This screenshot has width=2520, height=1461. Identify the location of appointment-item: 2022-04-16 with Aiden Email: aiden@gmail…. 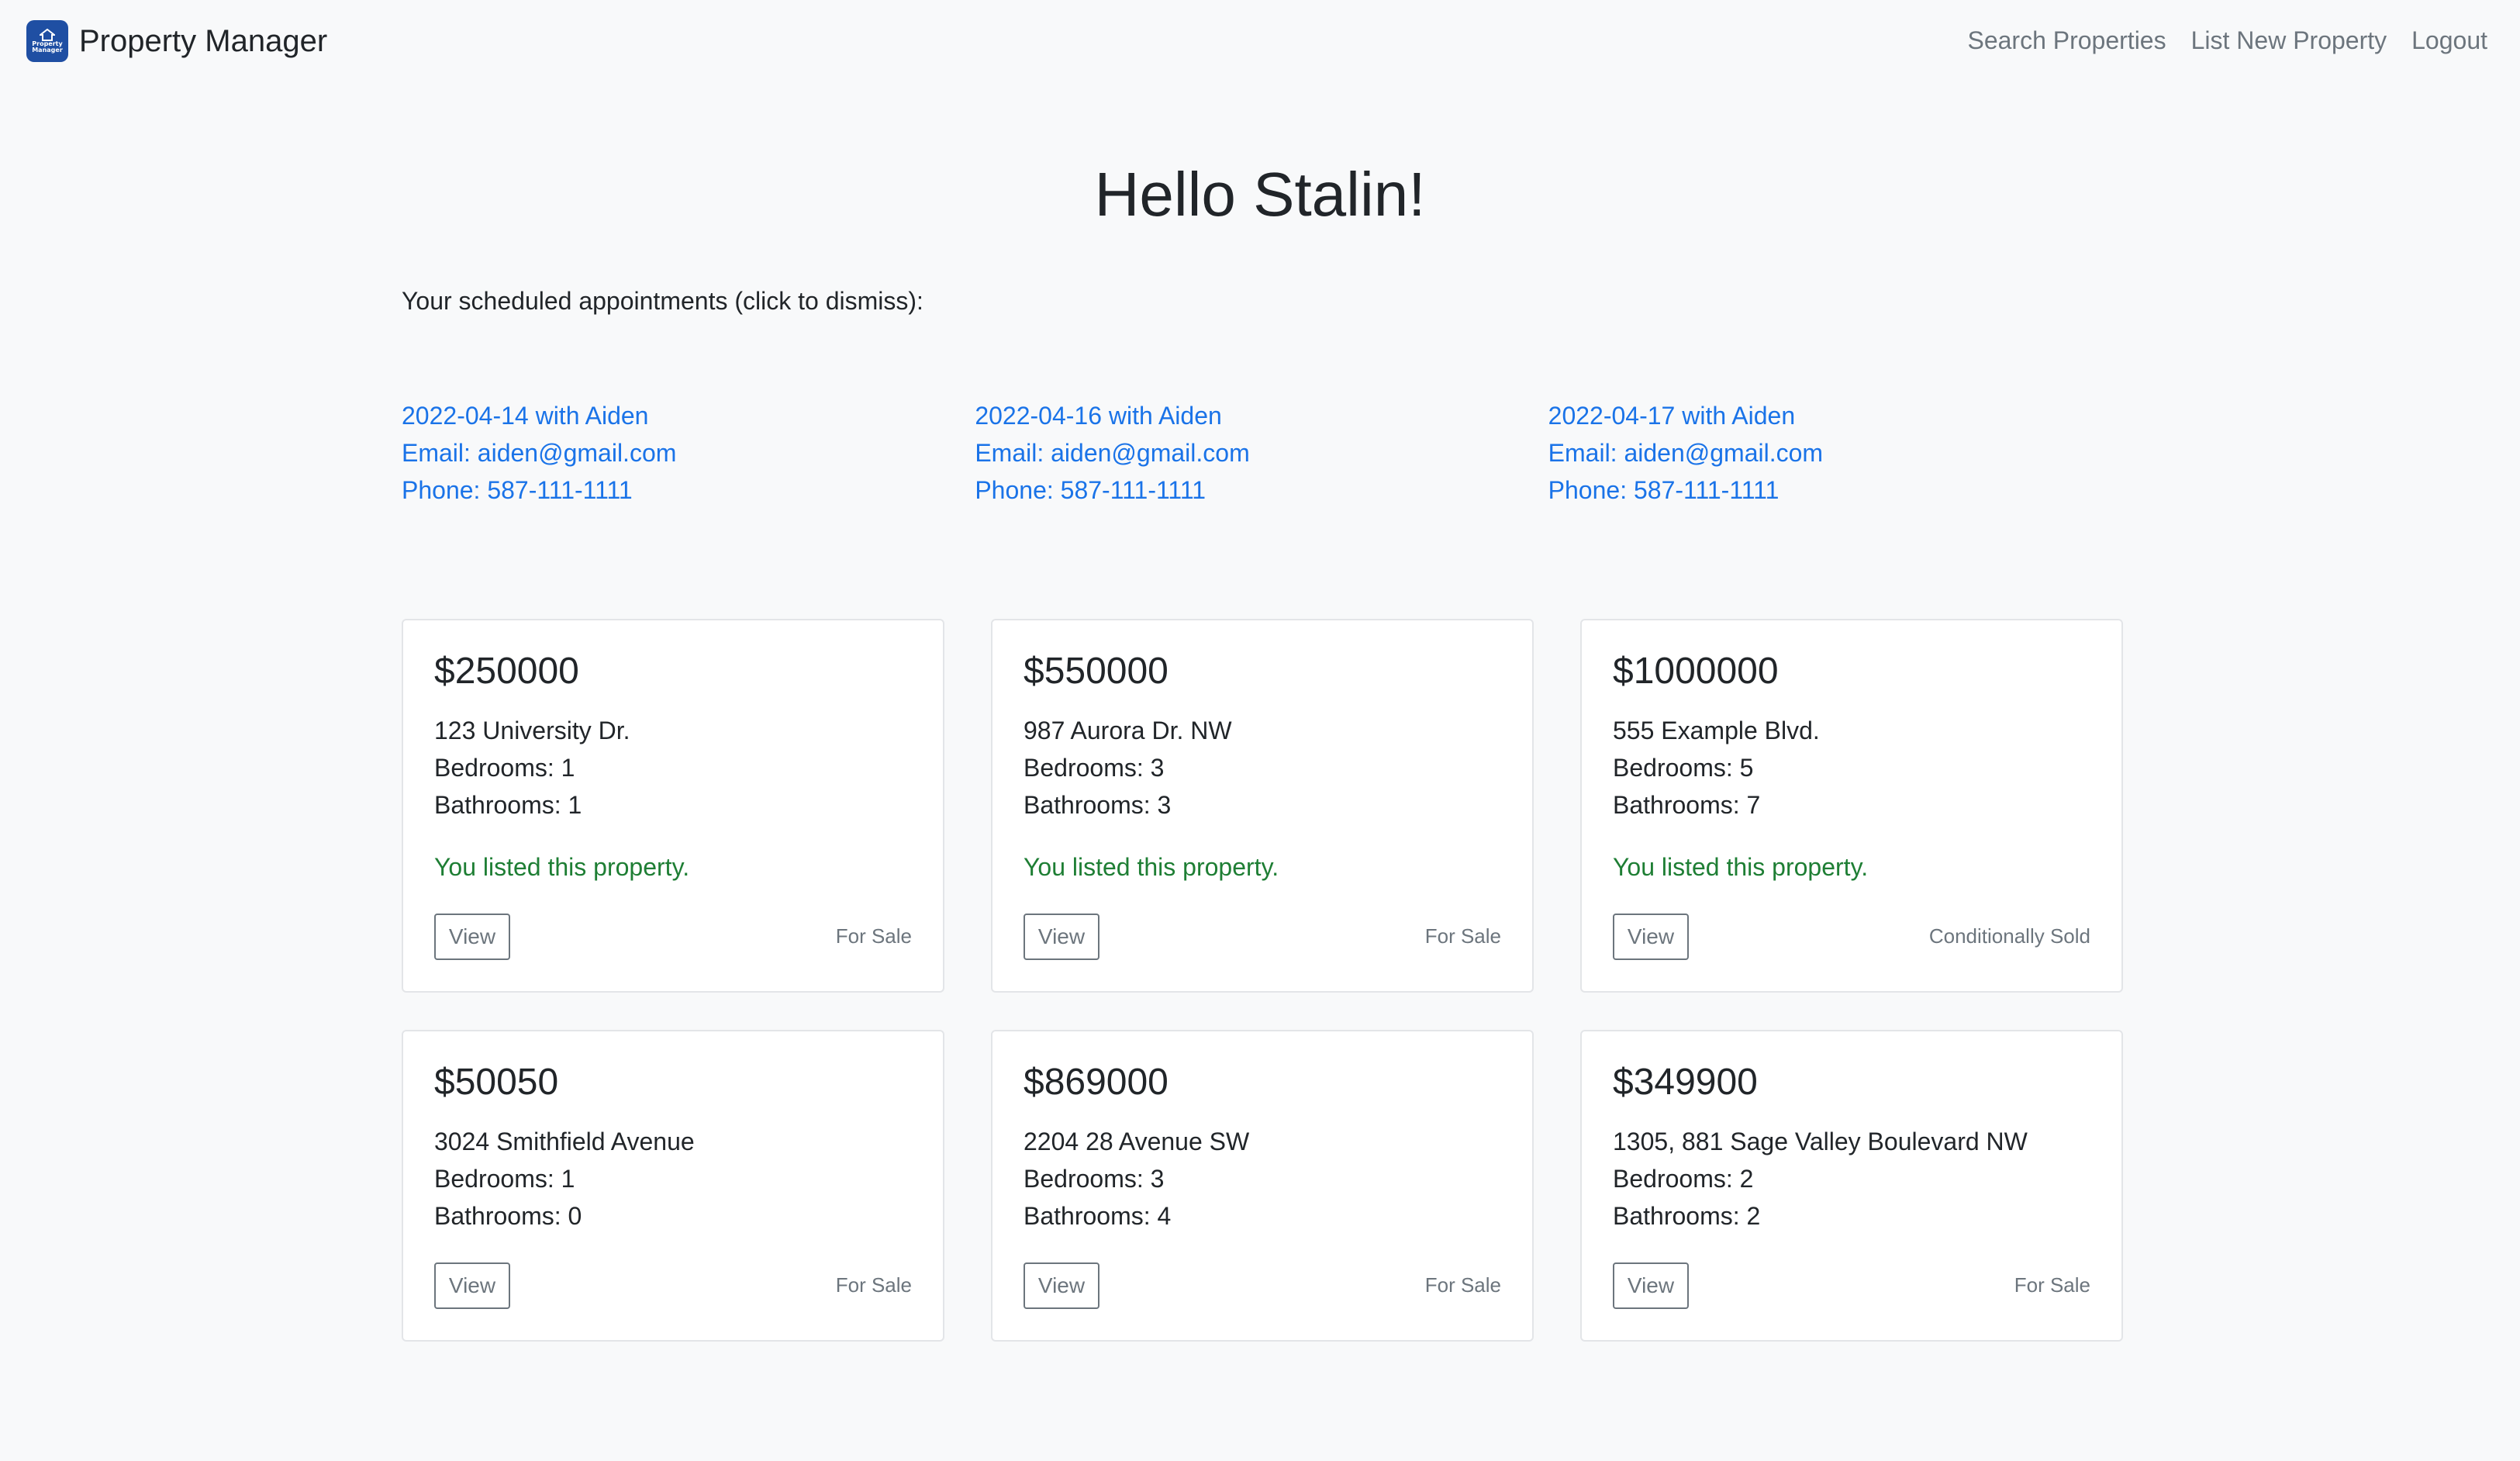
(1261, 453).